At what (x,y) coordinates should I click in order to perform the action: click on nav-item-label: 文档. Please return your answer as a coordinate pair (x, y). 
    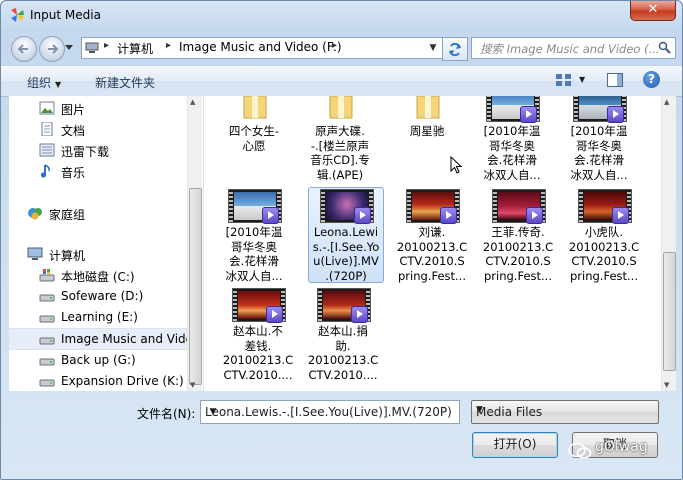
    Looking at the image, I should click on (73, 131).